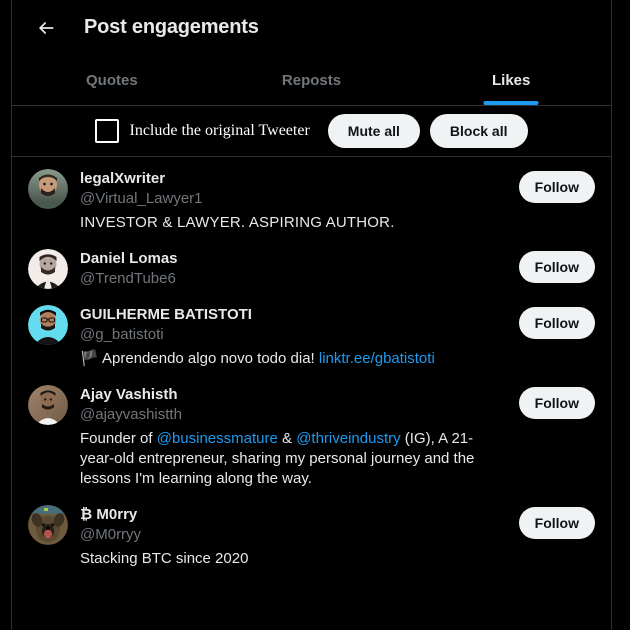 This screenshot has width=630, height=630. Describe the element at coordinates (123, 178) in the screenshot. I see `display-name: legalXwriter` at that location.